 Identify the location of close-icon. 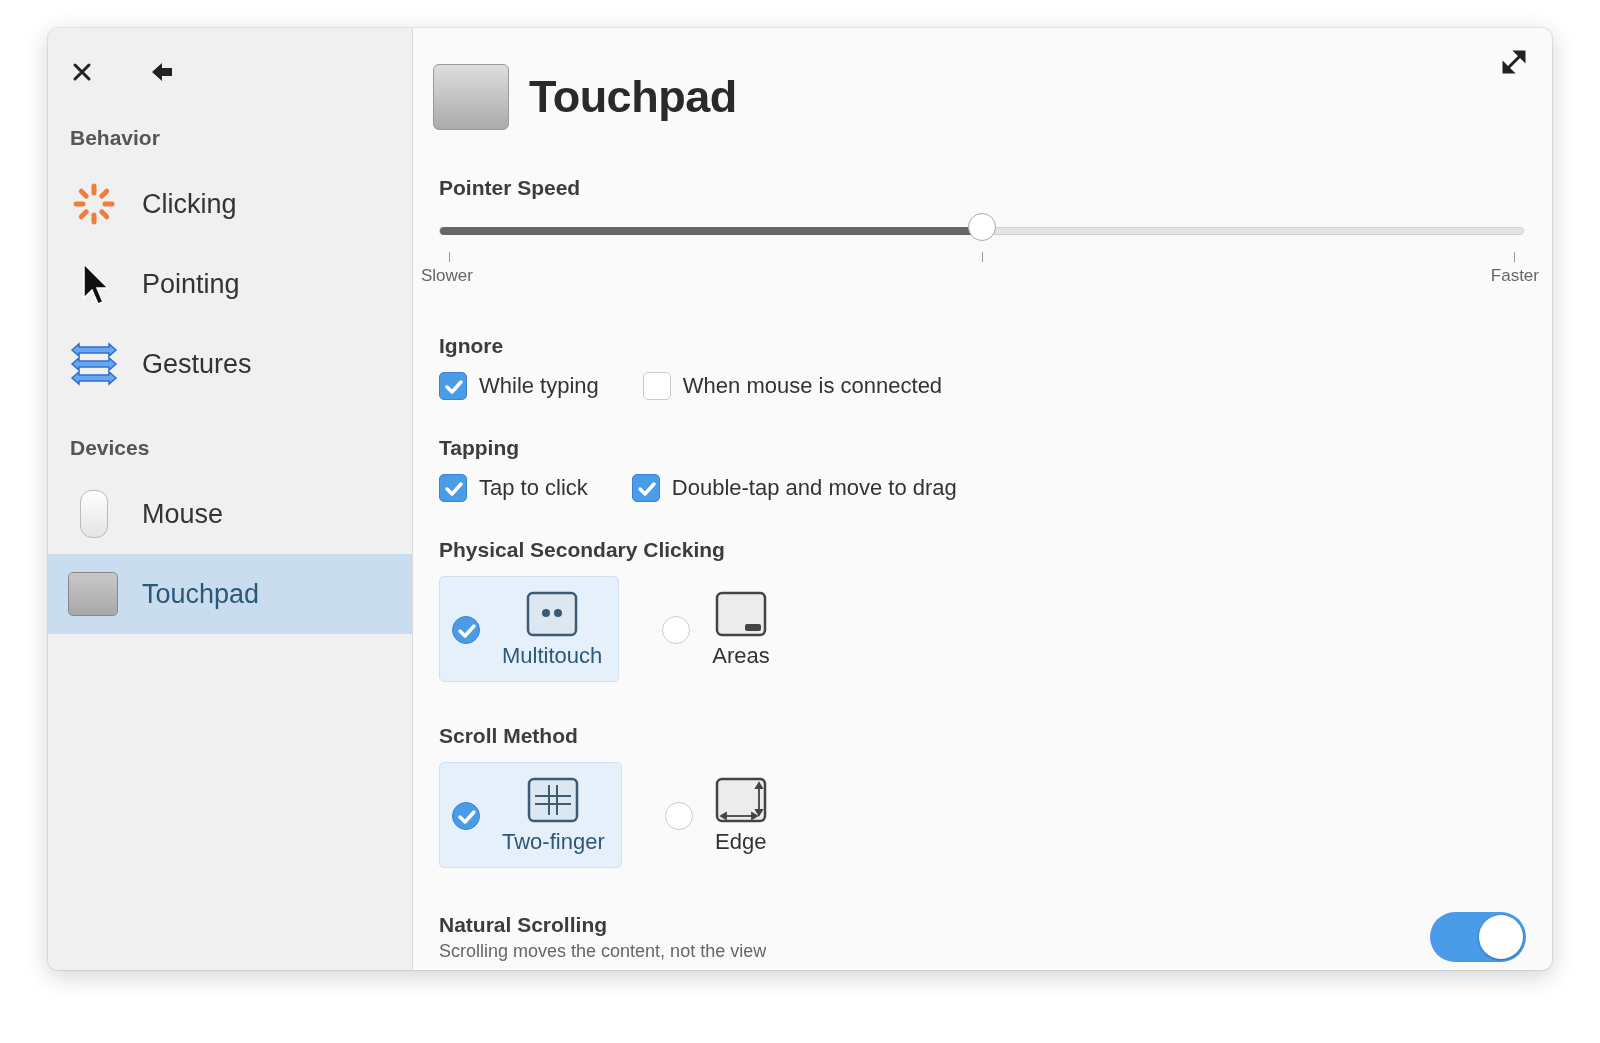
(82, 72).